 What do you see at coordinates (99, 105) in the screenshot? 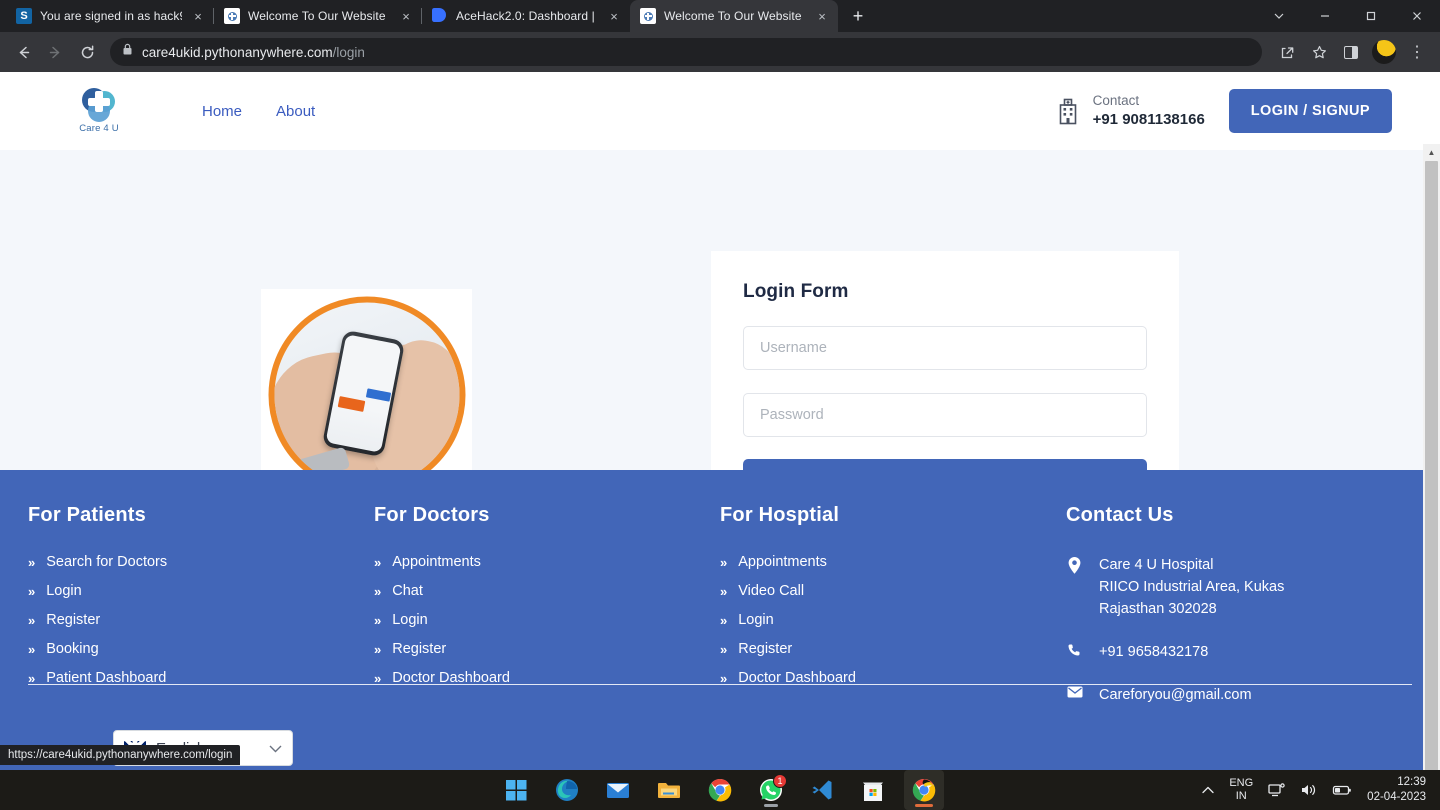
I see `care4u-logo-icon` at bounding box center [99, 105].